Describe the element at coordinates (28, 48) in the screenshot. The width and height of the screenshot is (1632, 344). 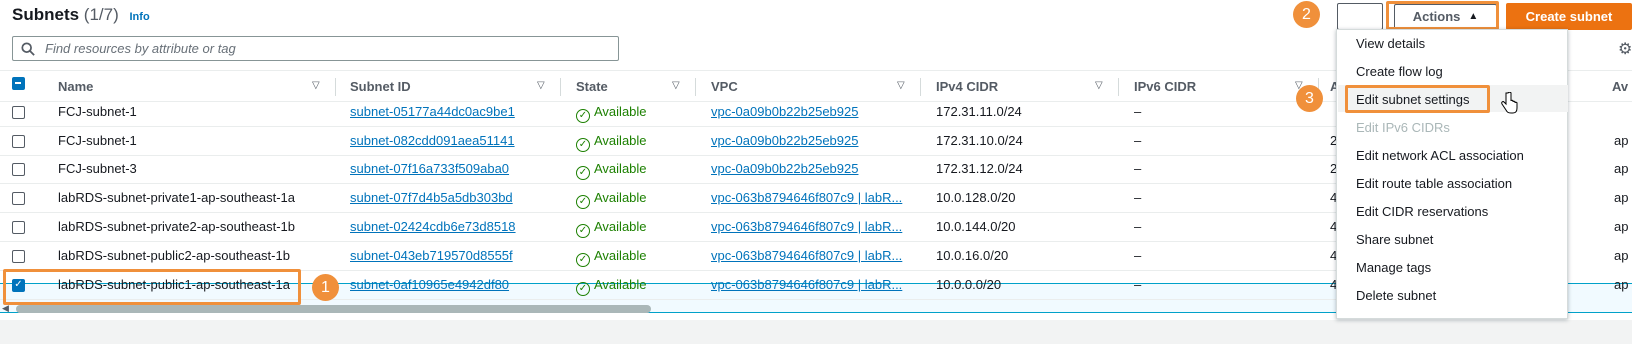
I see `search-icon` at that location.